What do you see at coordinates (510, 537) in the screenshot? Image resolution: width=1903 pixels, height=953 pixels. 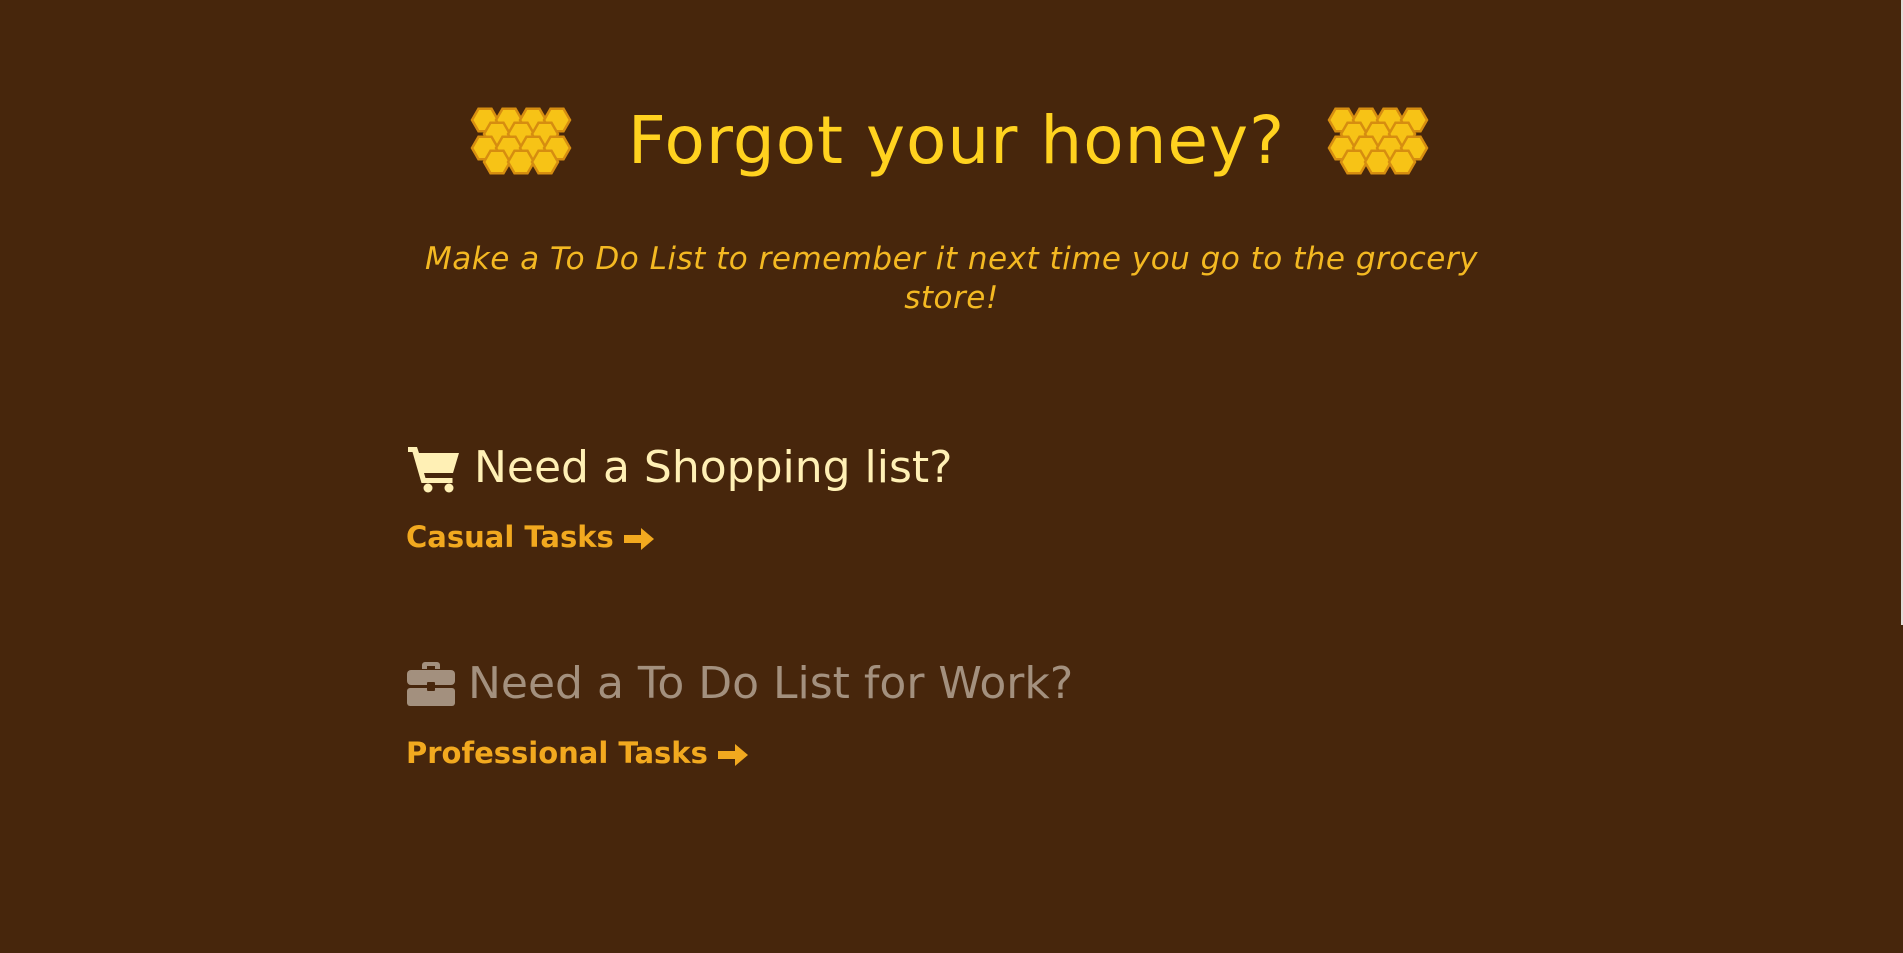 I see `casual-tasks-label: Casual Tasks` at bounding box center [510, 537].